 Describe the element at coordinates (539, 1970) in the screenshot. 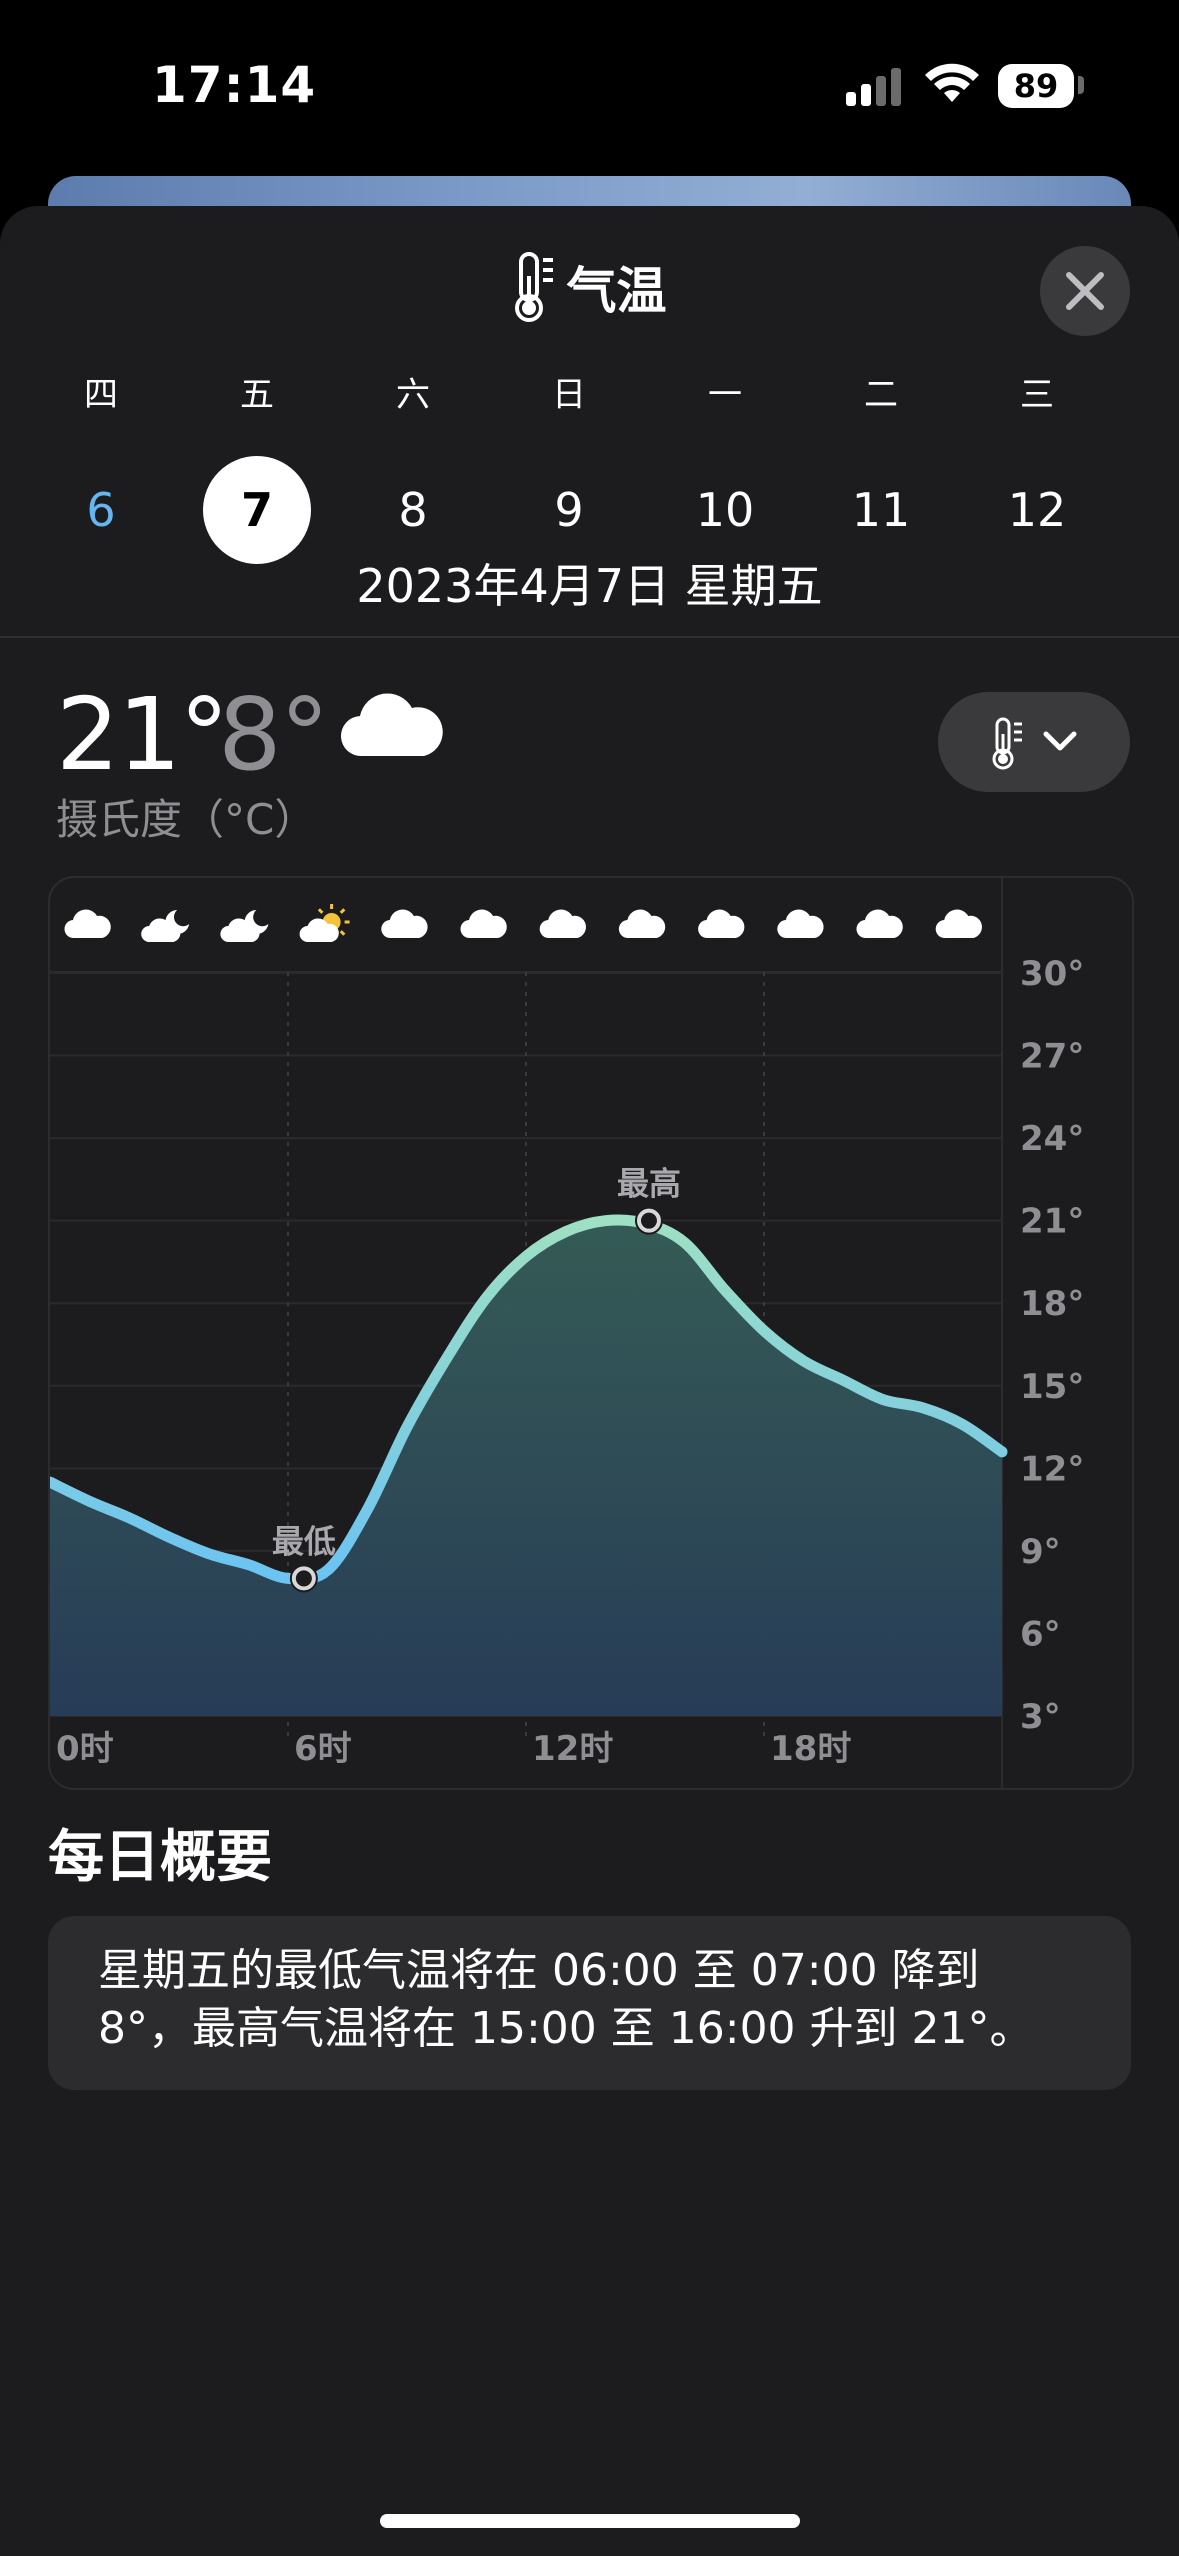

I see `summary-line-1: 星期五的最低气温将在 06:00 至 07:00 降到` at that location.